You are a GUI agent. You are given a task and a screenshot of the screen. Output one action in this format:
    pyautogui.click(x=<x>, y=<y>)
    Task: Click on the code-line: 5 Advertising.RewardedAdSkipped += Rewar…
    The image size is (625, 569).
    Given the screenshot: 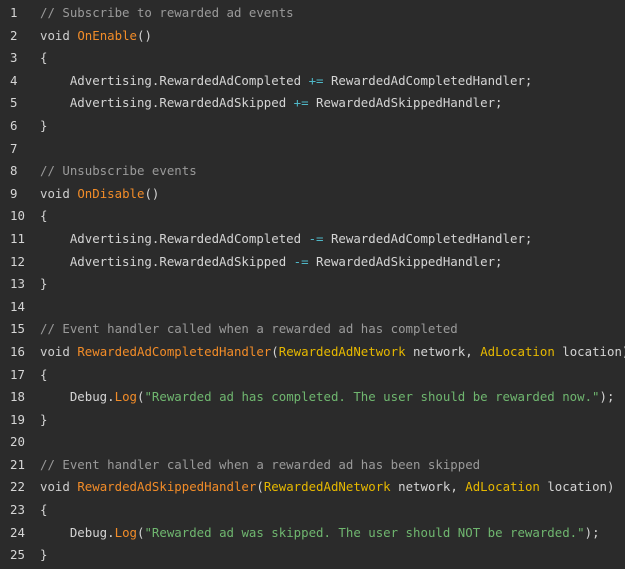 What is the action you would take?
    pyautogui.click(x=312, y=103)
    